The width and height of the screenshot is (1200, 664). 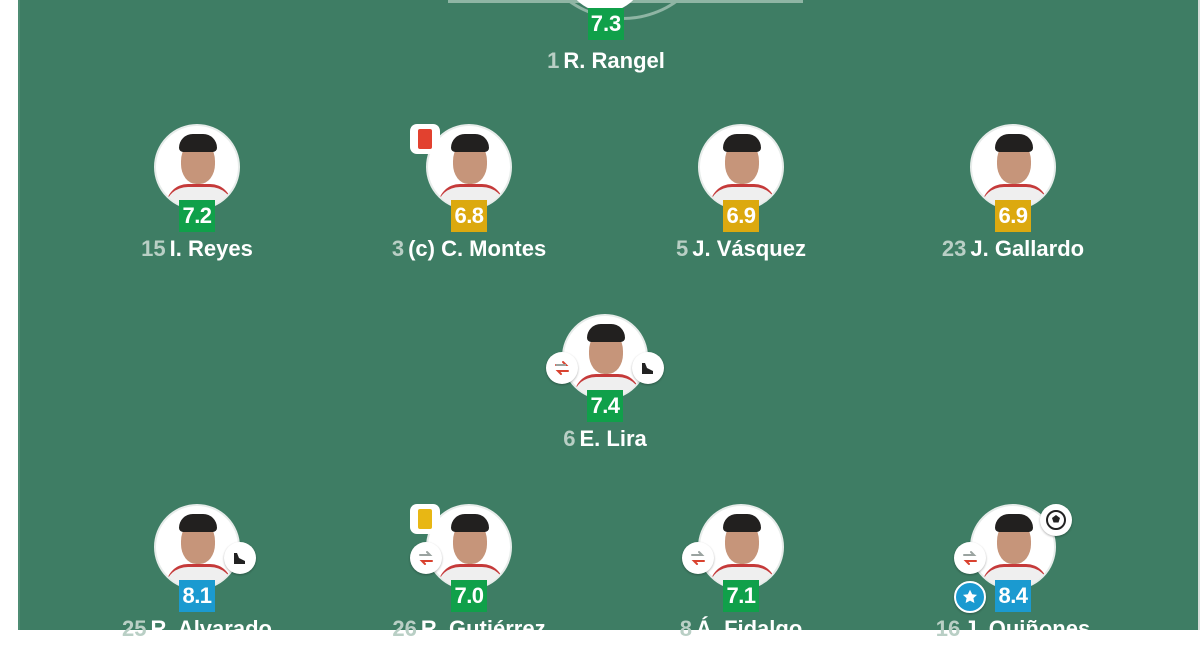 What do you see at coordinates (197, 596) in the screenshot?
I see `player-rating: 8.1` at bounding box center [197, 596].